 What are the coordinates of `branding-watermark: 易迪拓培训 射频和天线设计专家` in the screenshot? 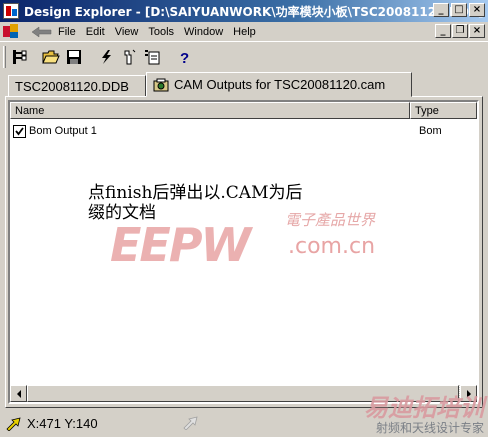 It's located at (424, 415).